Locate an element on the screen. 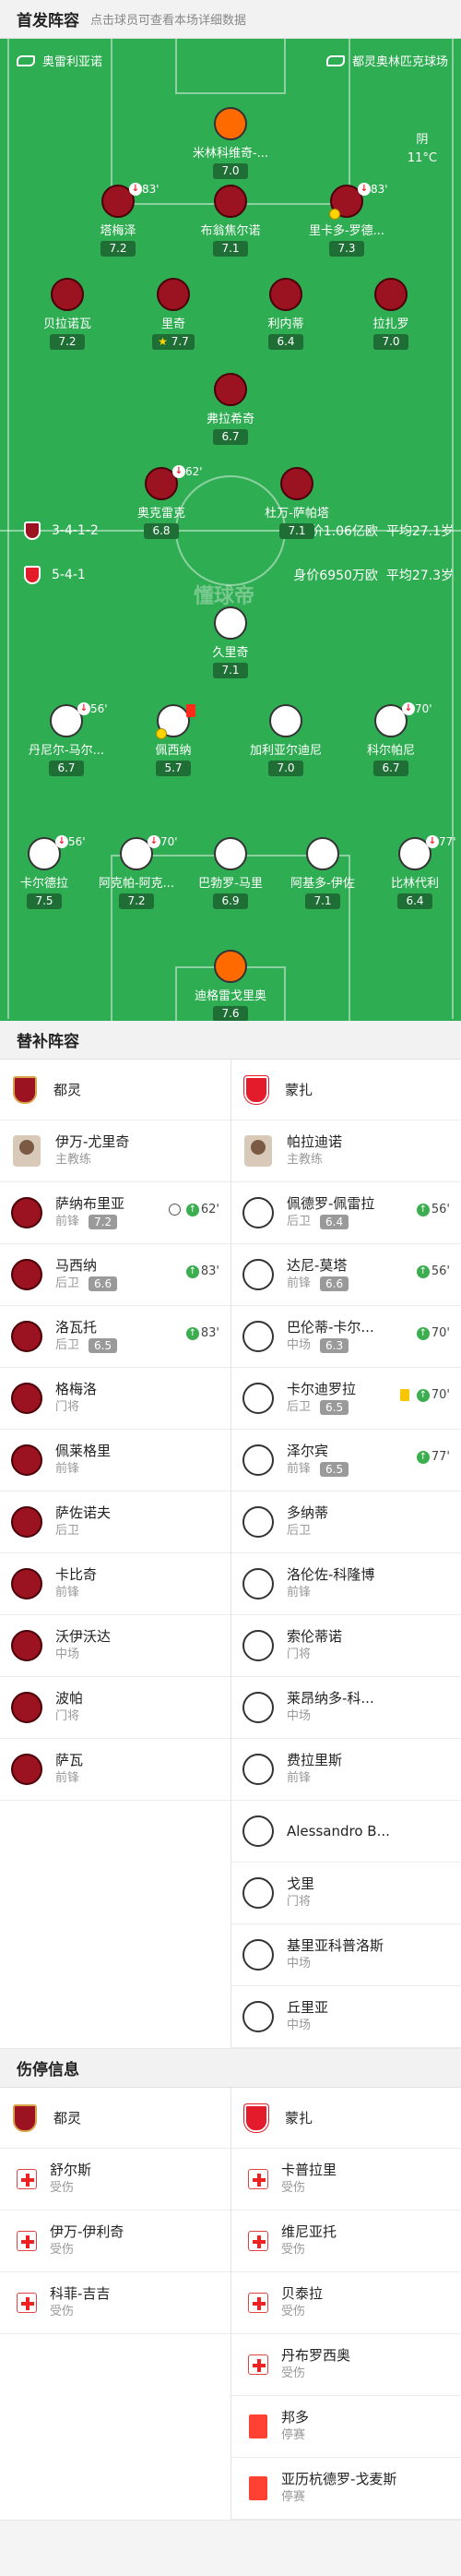  pitch-player: 佩西纳 5.7 is located at coordinates (173, 740).